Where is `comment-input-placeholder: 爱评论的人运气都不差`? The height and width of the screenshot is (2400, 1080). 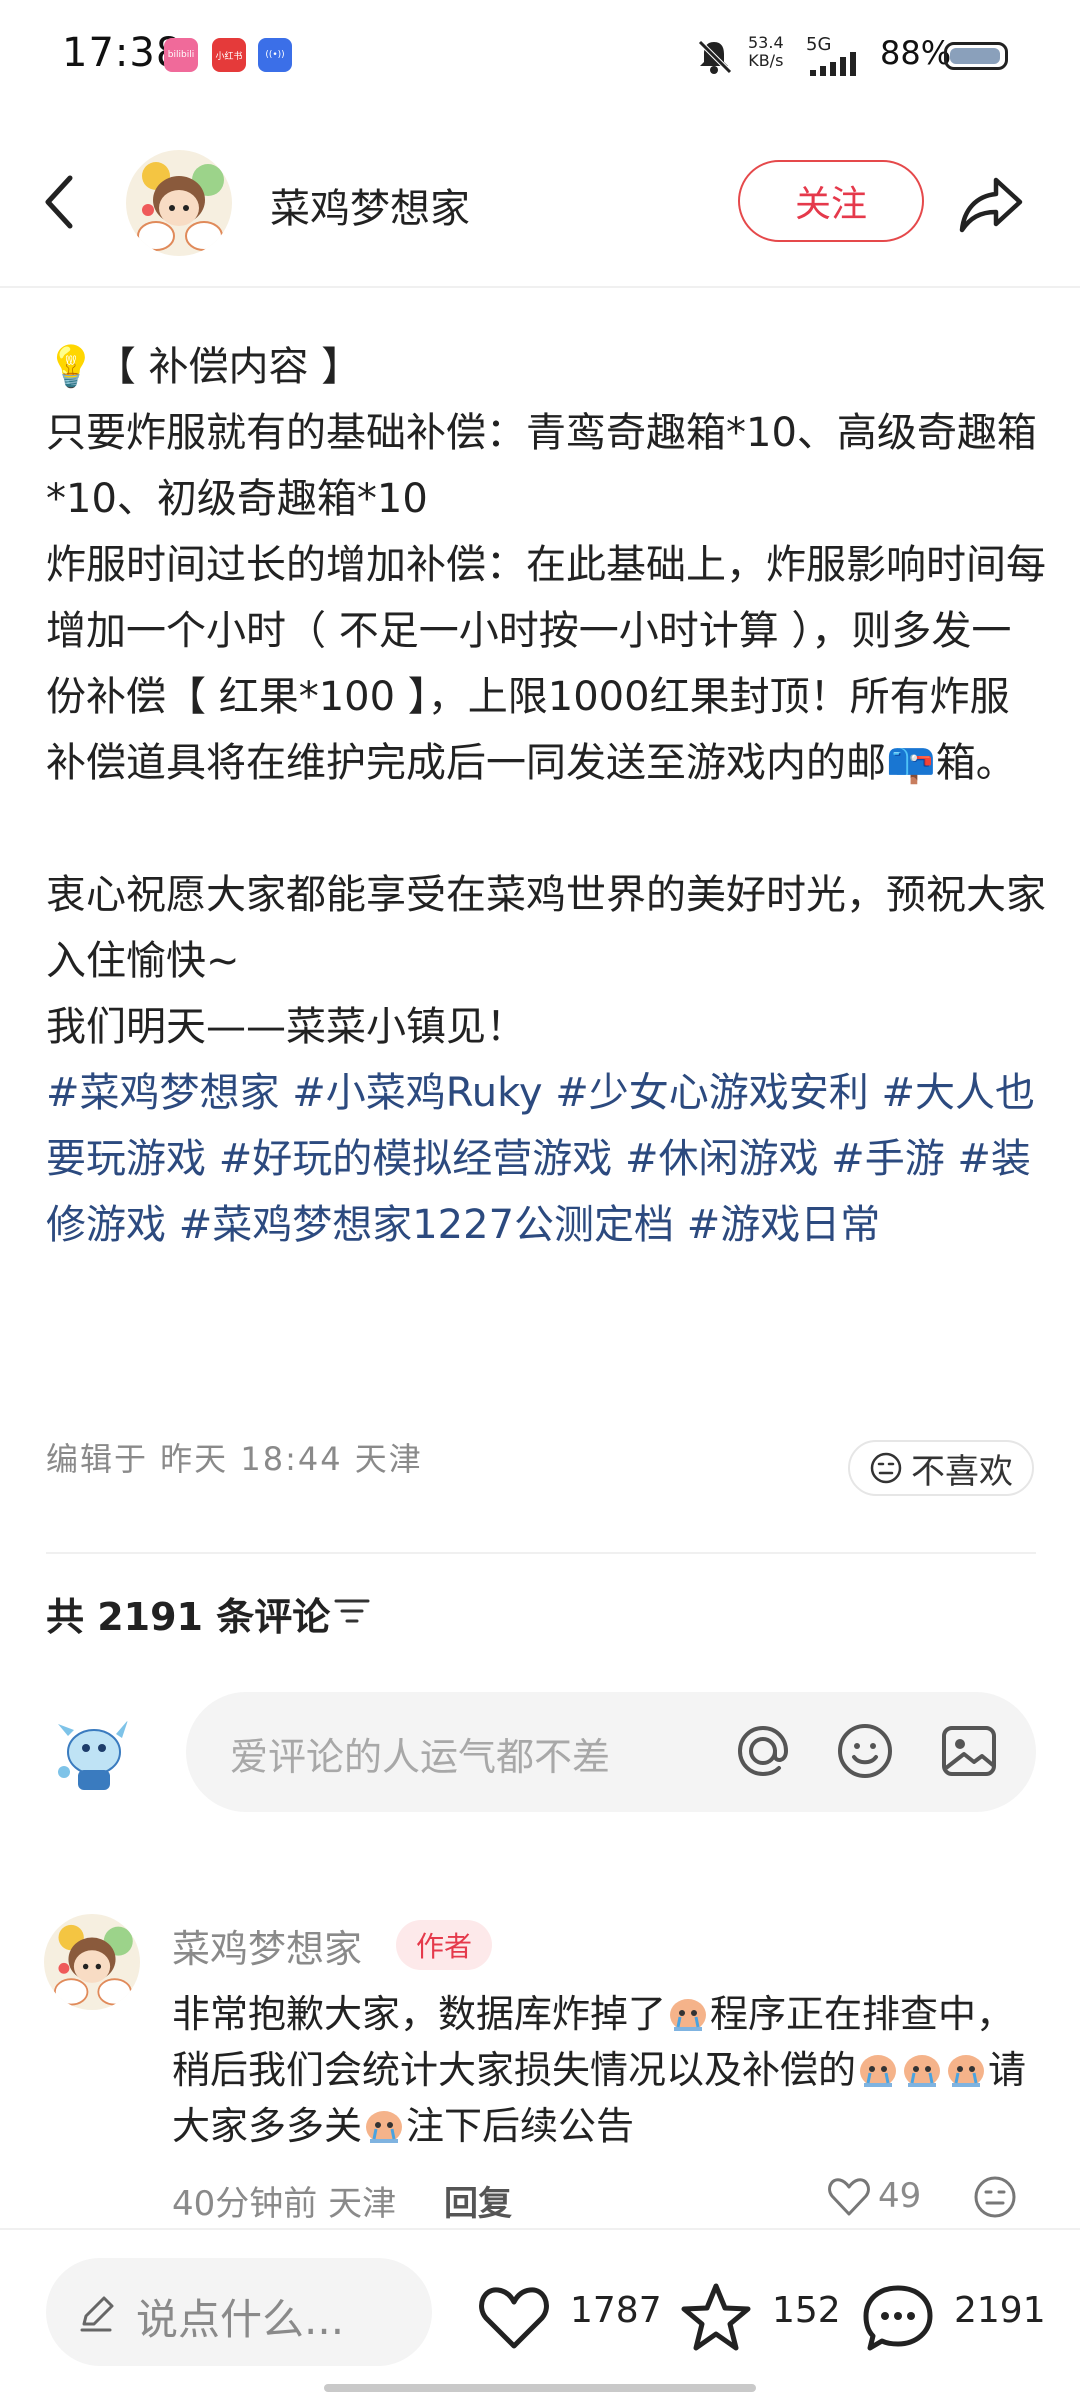
comment-input-placeholder: 爱评论的人运气都不差 is located at coordinates (420, 1757).